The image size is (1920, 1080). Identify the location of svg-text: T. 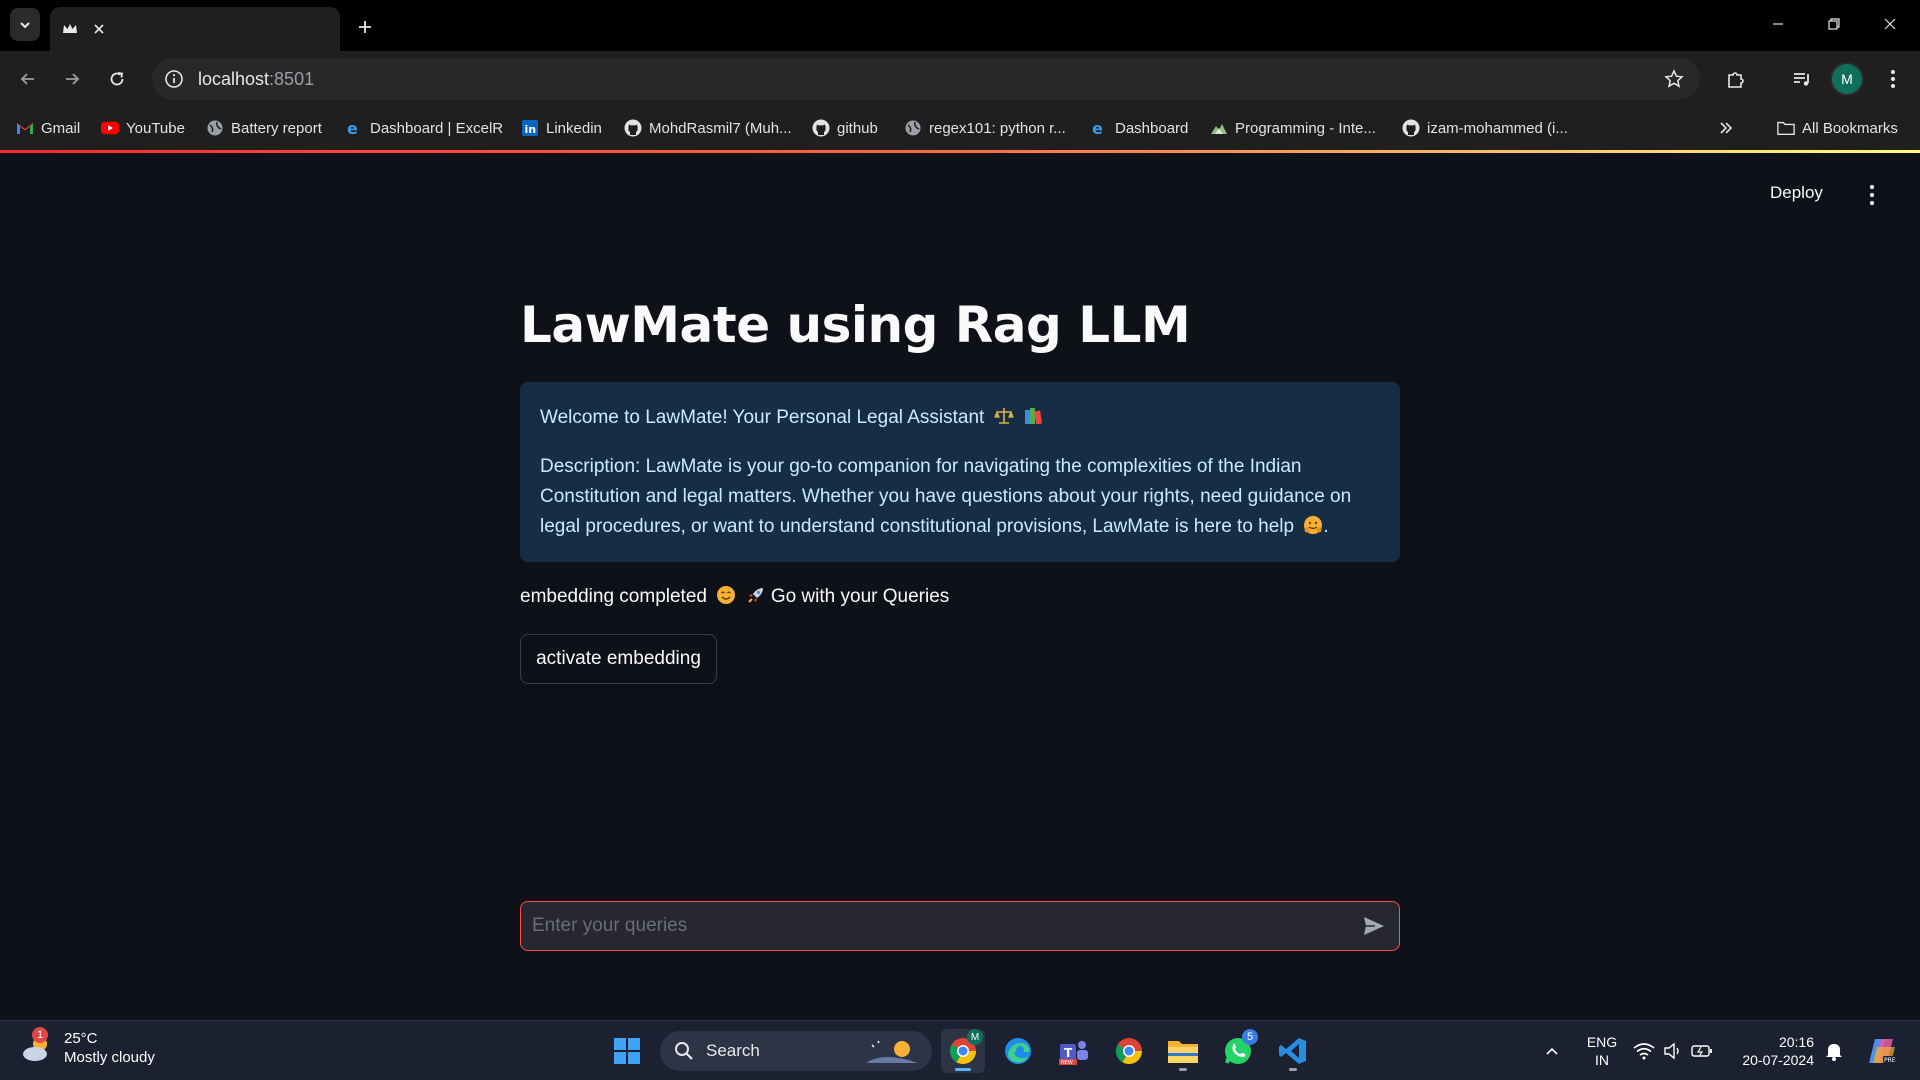
(1068, 1053).